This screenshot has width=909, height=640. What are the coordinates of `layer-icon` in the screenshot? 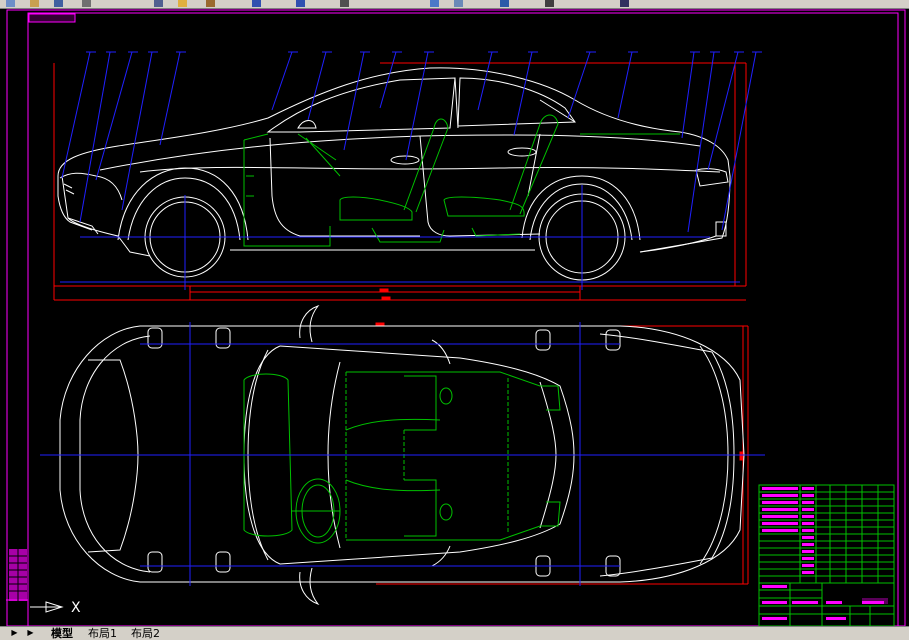 It's located at (504, 3).